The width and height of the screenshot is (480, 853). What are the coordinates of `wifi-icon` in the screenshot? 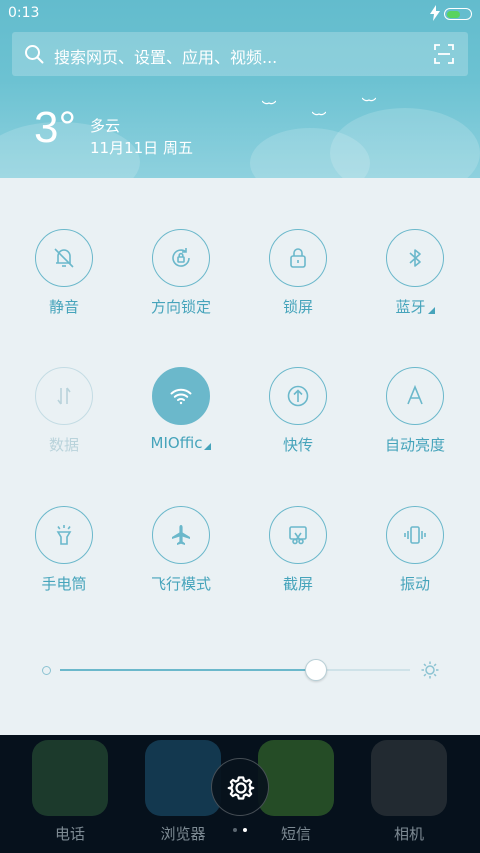 It's located at (181, 396).